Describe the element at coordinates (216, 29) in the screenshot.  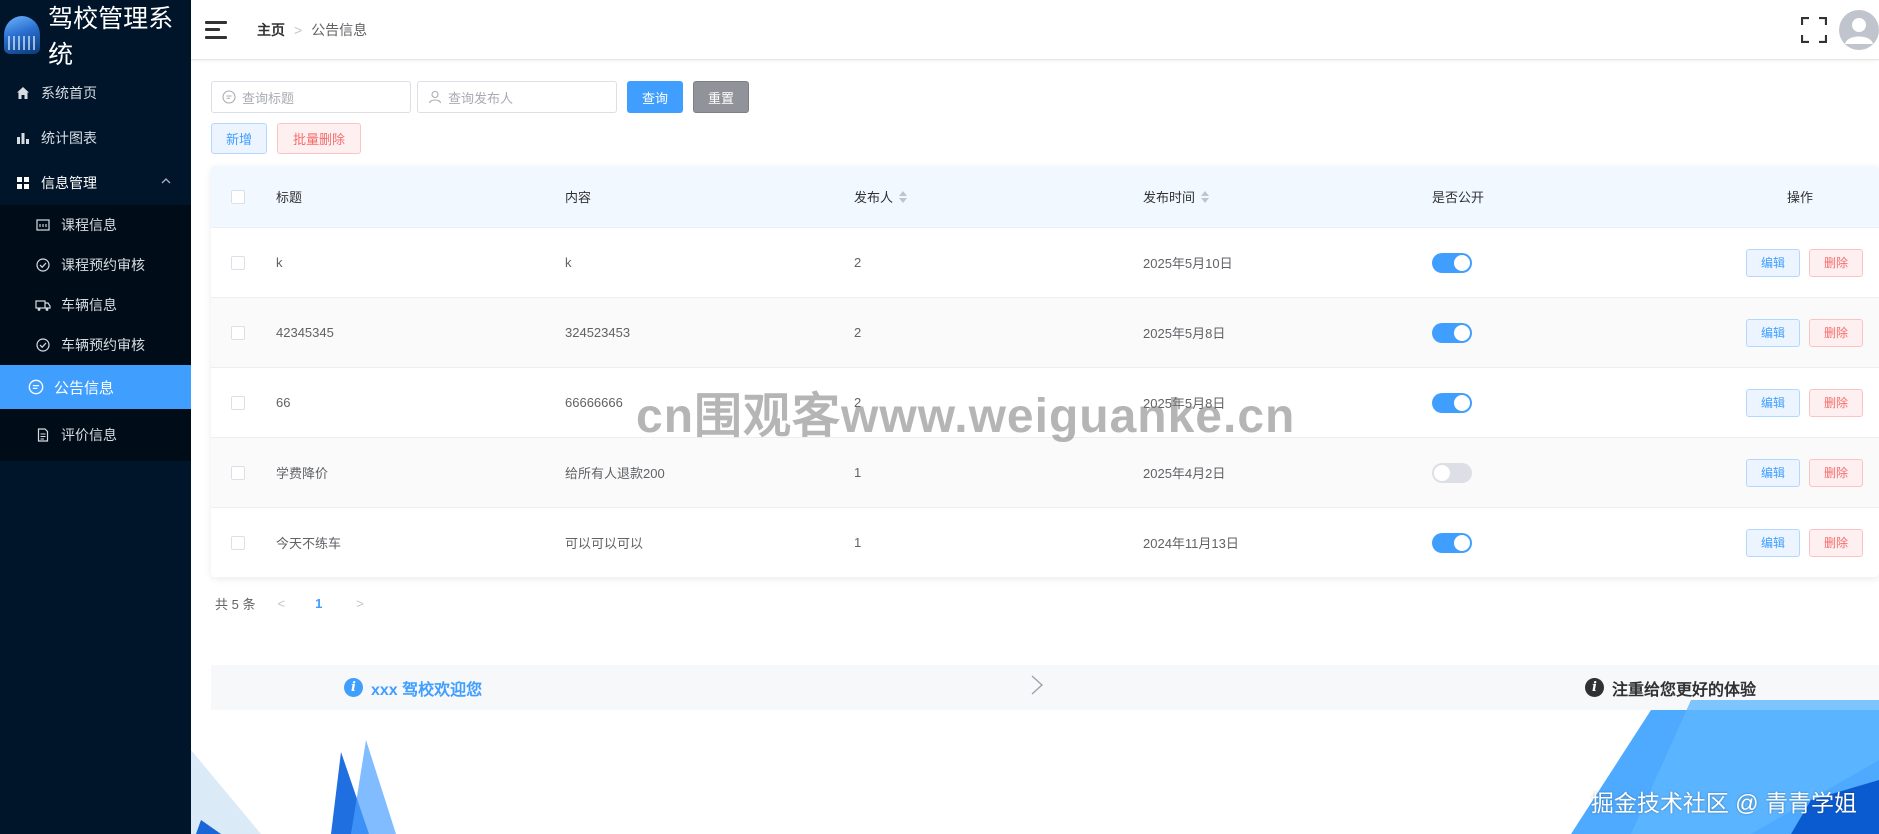
I see `menu-toggle-icon` at that location.